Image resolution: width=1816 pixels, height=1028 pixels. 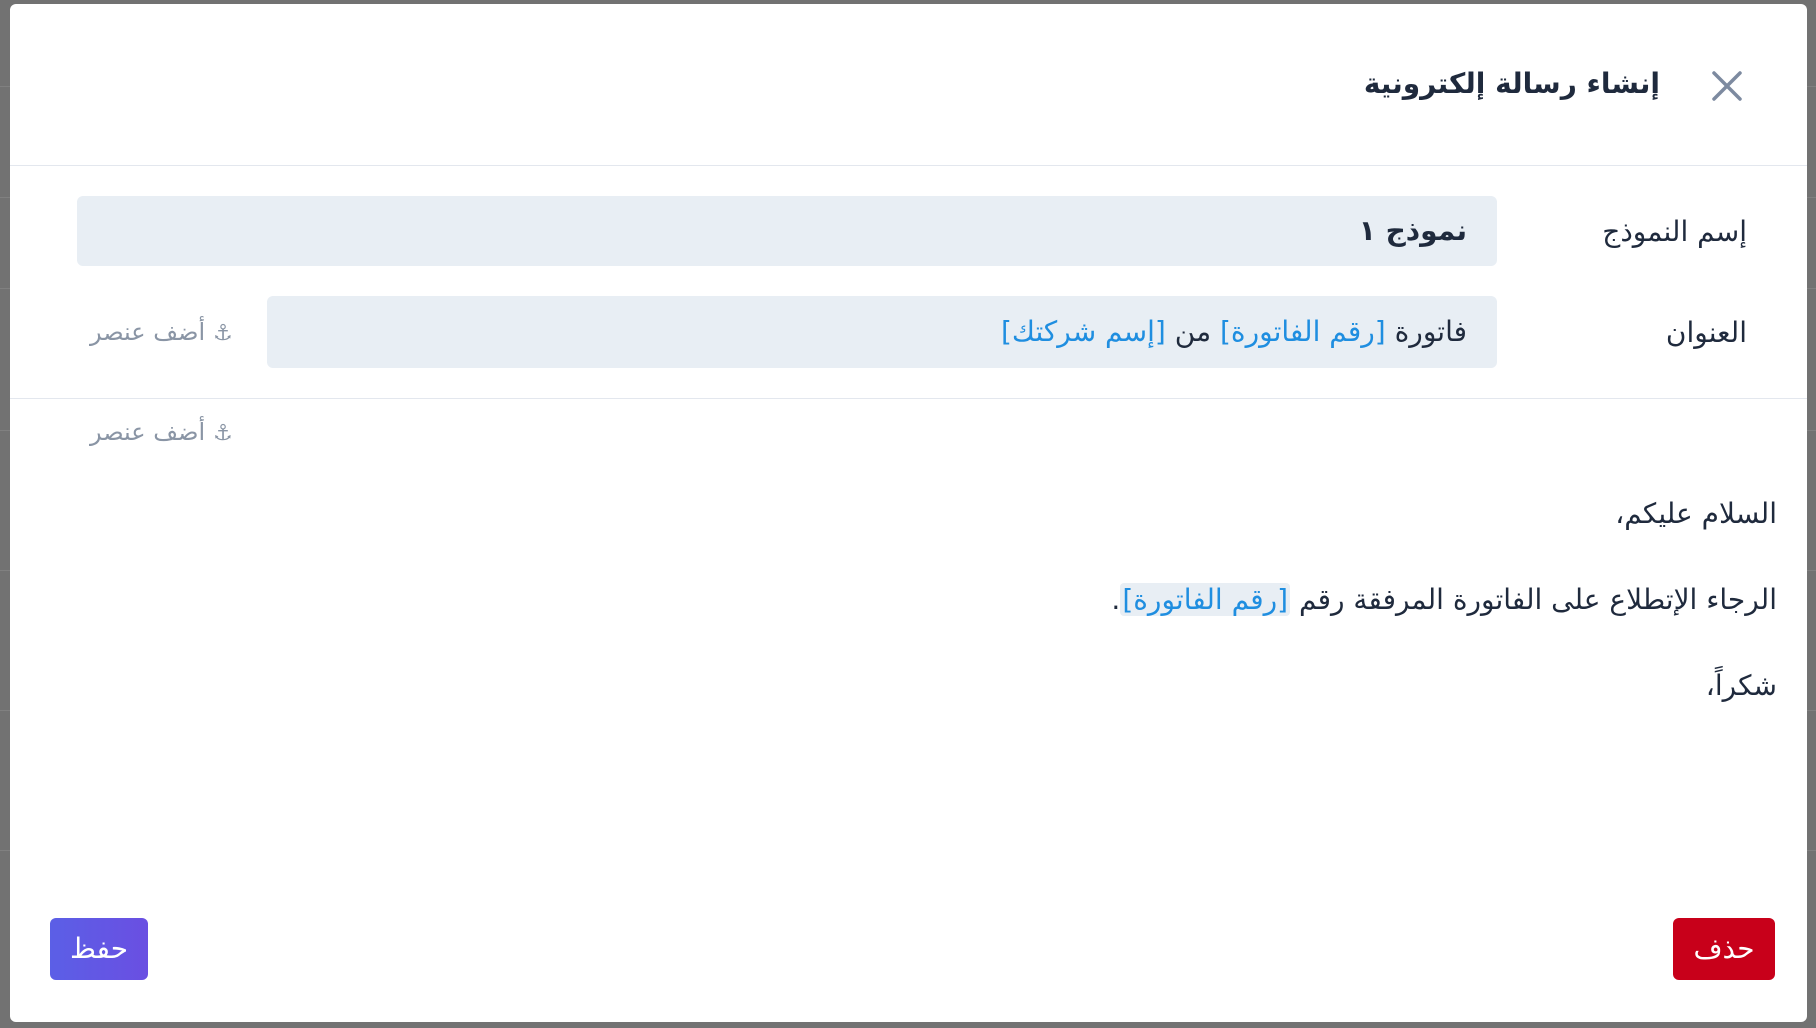 I want to click on subject-input: فاتورة [رقم الفاتورة] من [إسم شركتك], so click(x=882, y=332).